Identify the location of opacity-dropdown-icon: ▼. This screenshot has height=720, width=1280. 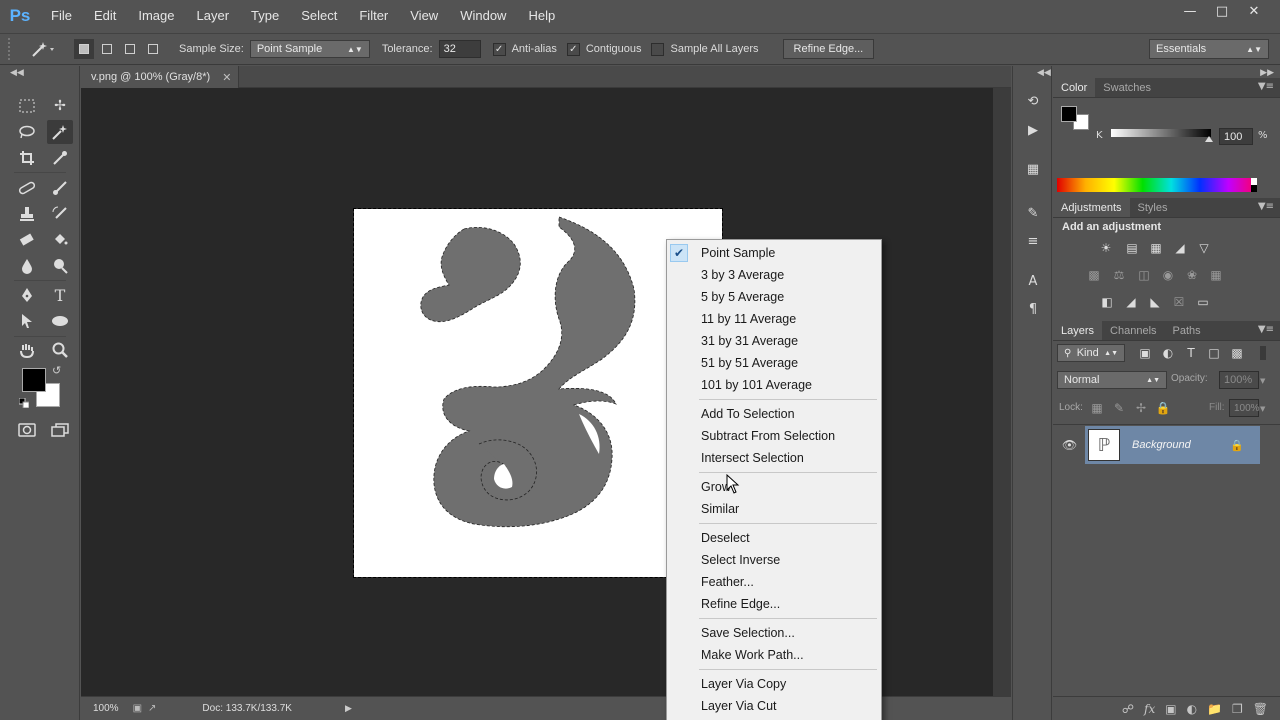
(1262, 381).